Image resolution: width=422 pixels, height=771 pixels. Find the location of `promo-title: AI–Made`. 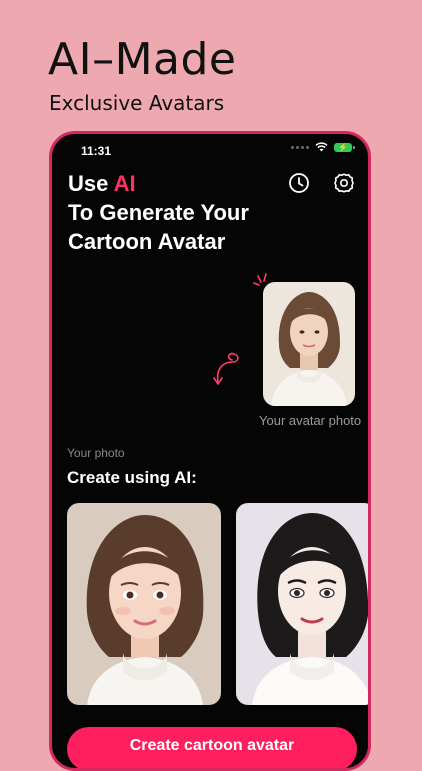

promo-title: AI–Made is located at coordinates (142, 59).